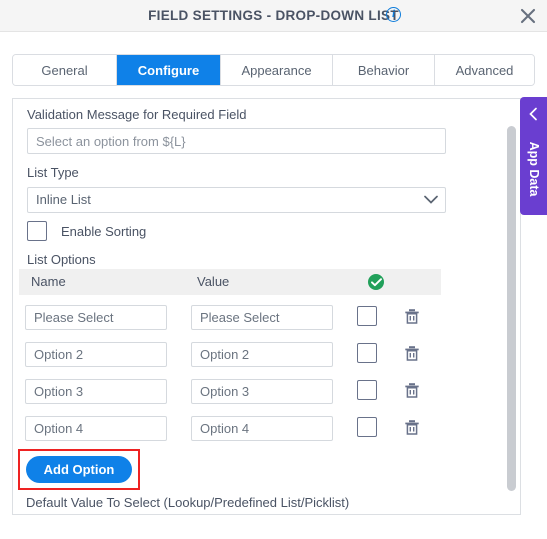 The width and height of the screenshot is (547, 539). I want to click on list-options-label: List Options, so click(61, 259).